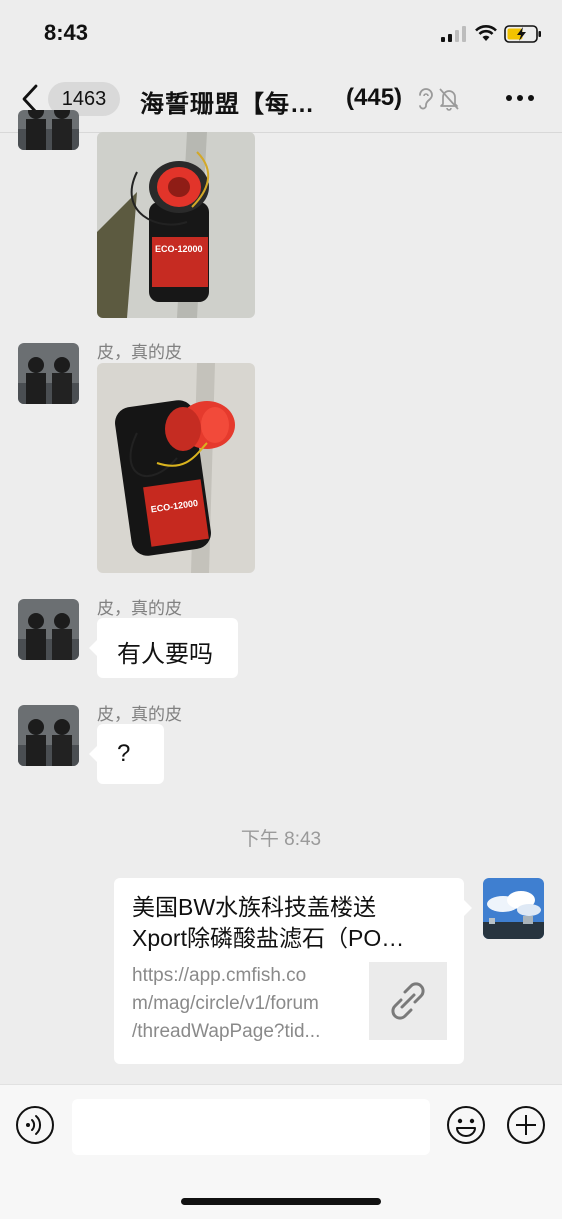 The width and height of the screenshot is (562, 1219). What do you see at coordinates (225, 1003) in the screenshot?
I see `link-url-line: m/mag/circle/v1/forum` at bounding box center [225, 1003].